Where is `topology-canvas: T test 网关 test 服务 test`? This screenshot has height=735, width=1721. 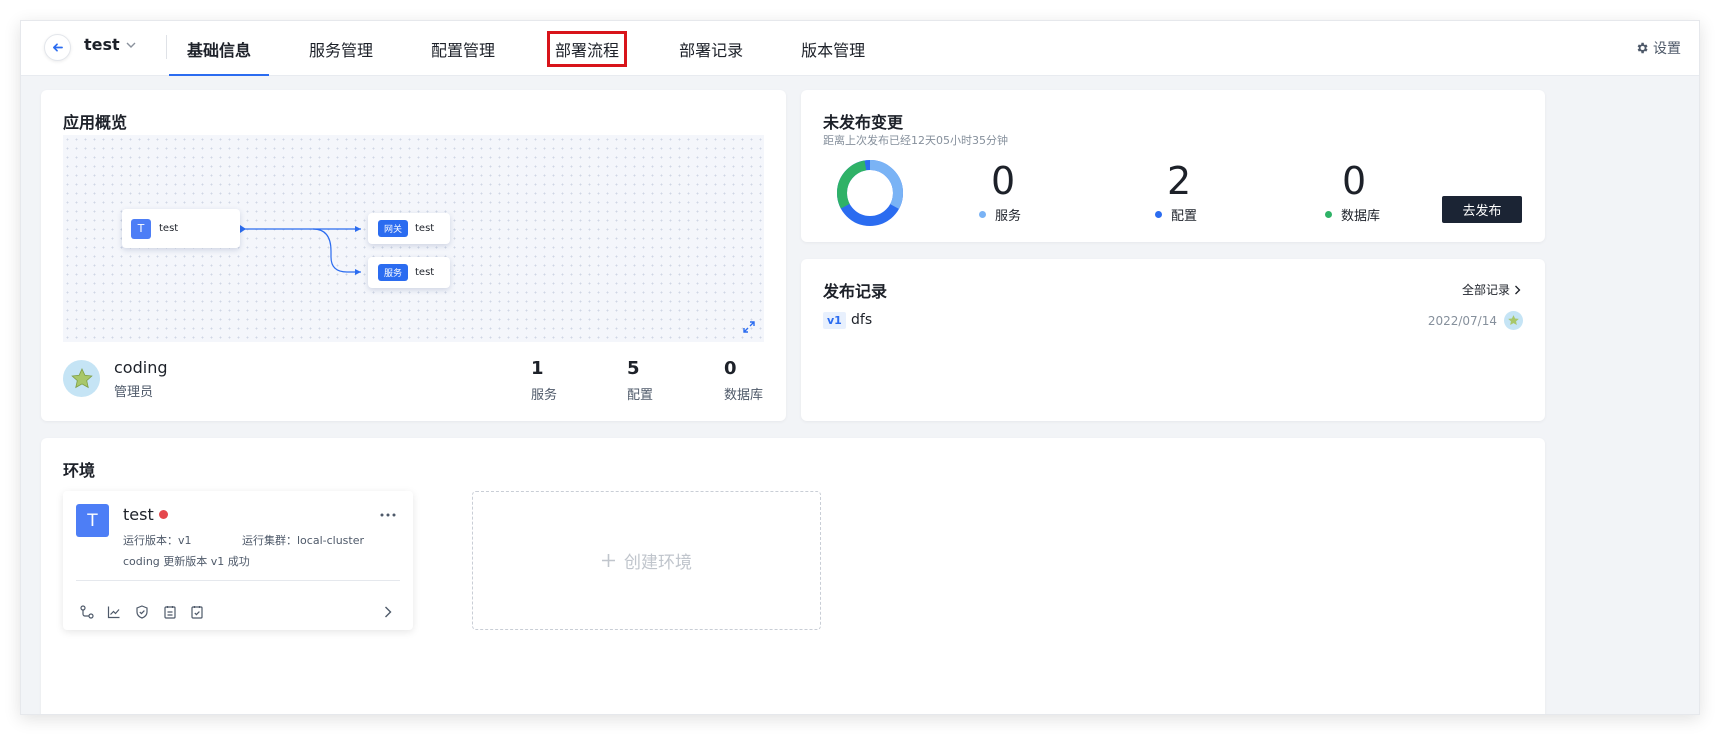 topology-canvas: T test 网关 test 服务 test is located at coordinates (413, 238).